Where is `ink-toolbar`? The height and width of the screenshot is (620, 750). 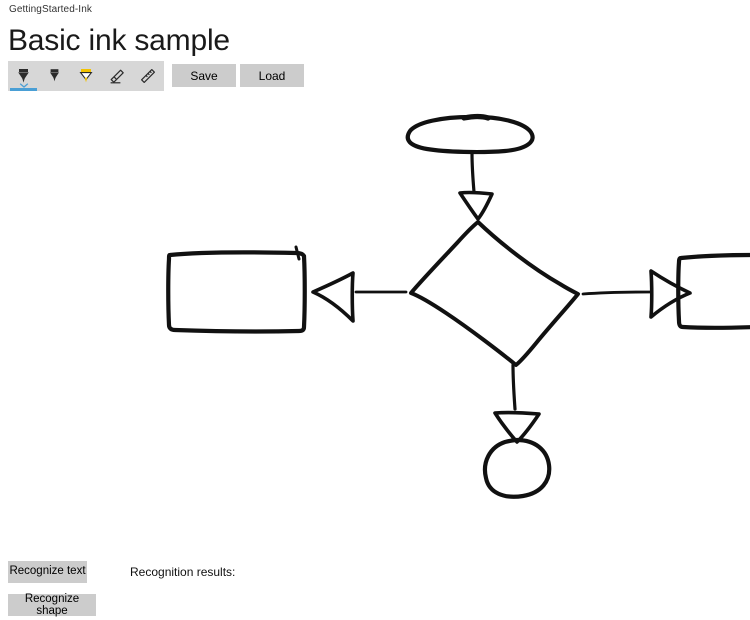 ink-toolbar is located at coordinates (86, 76).